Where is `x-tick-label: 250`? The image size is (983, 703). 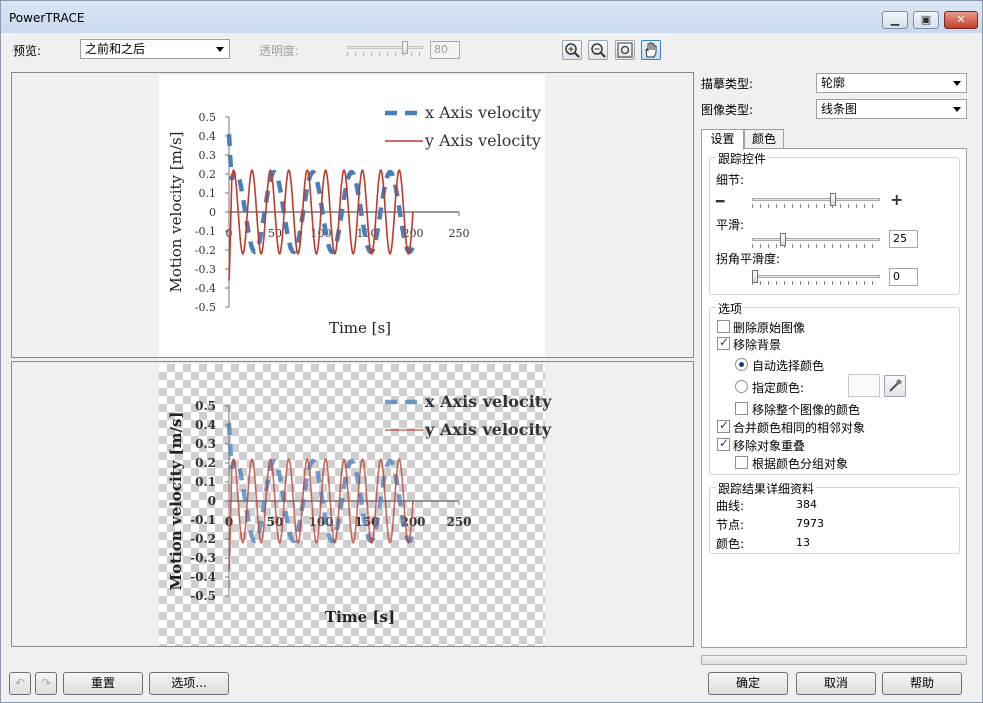
x-tick-label: 250 is located at coordinates (458, 522).